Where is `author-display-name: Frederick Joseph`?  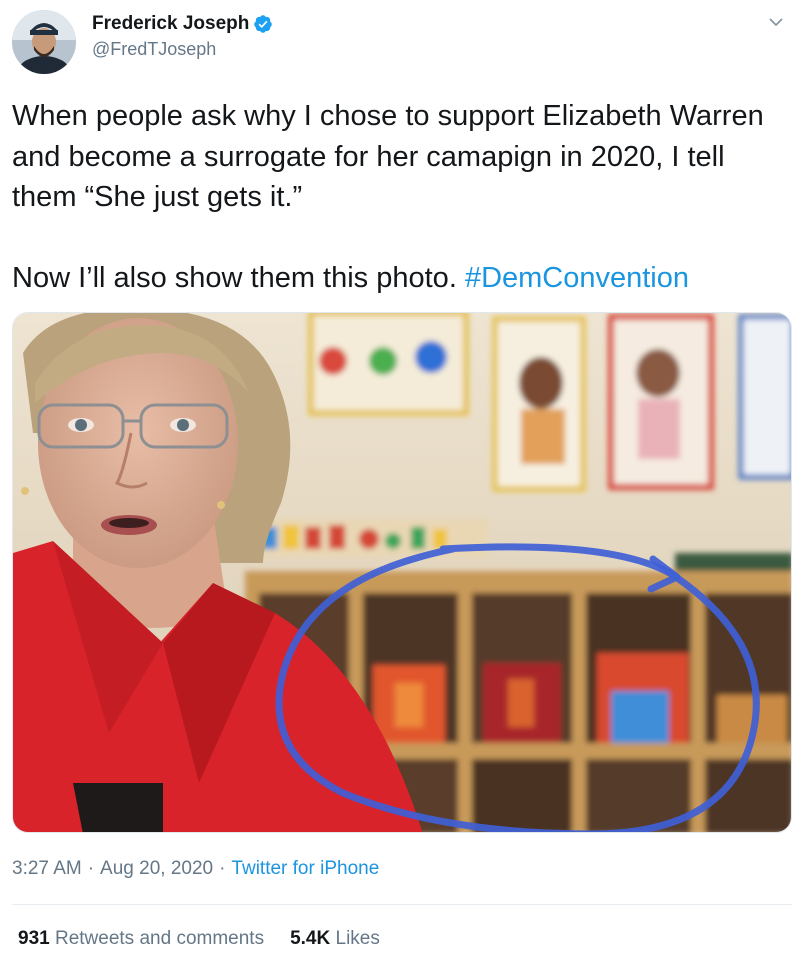 author-display-name: Frederick Joseph is located at coordinates (182, 24).